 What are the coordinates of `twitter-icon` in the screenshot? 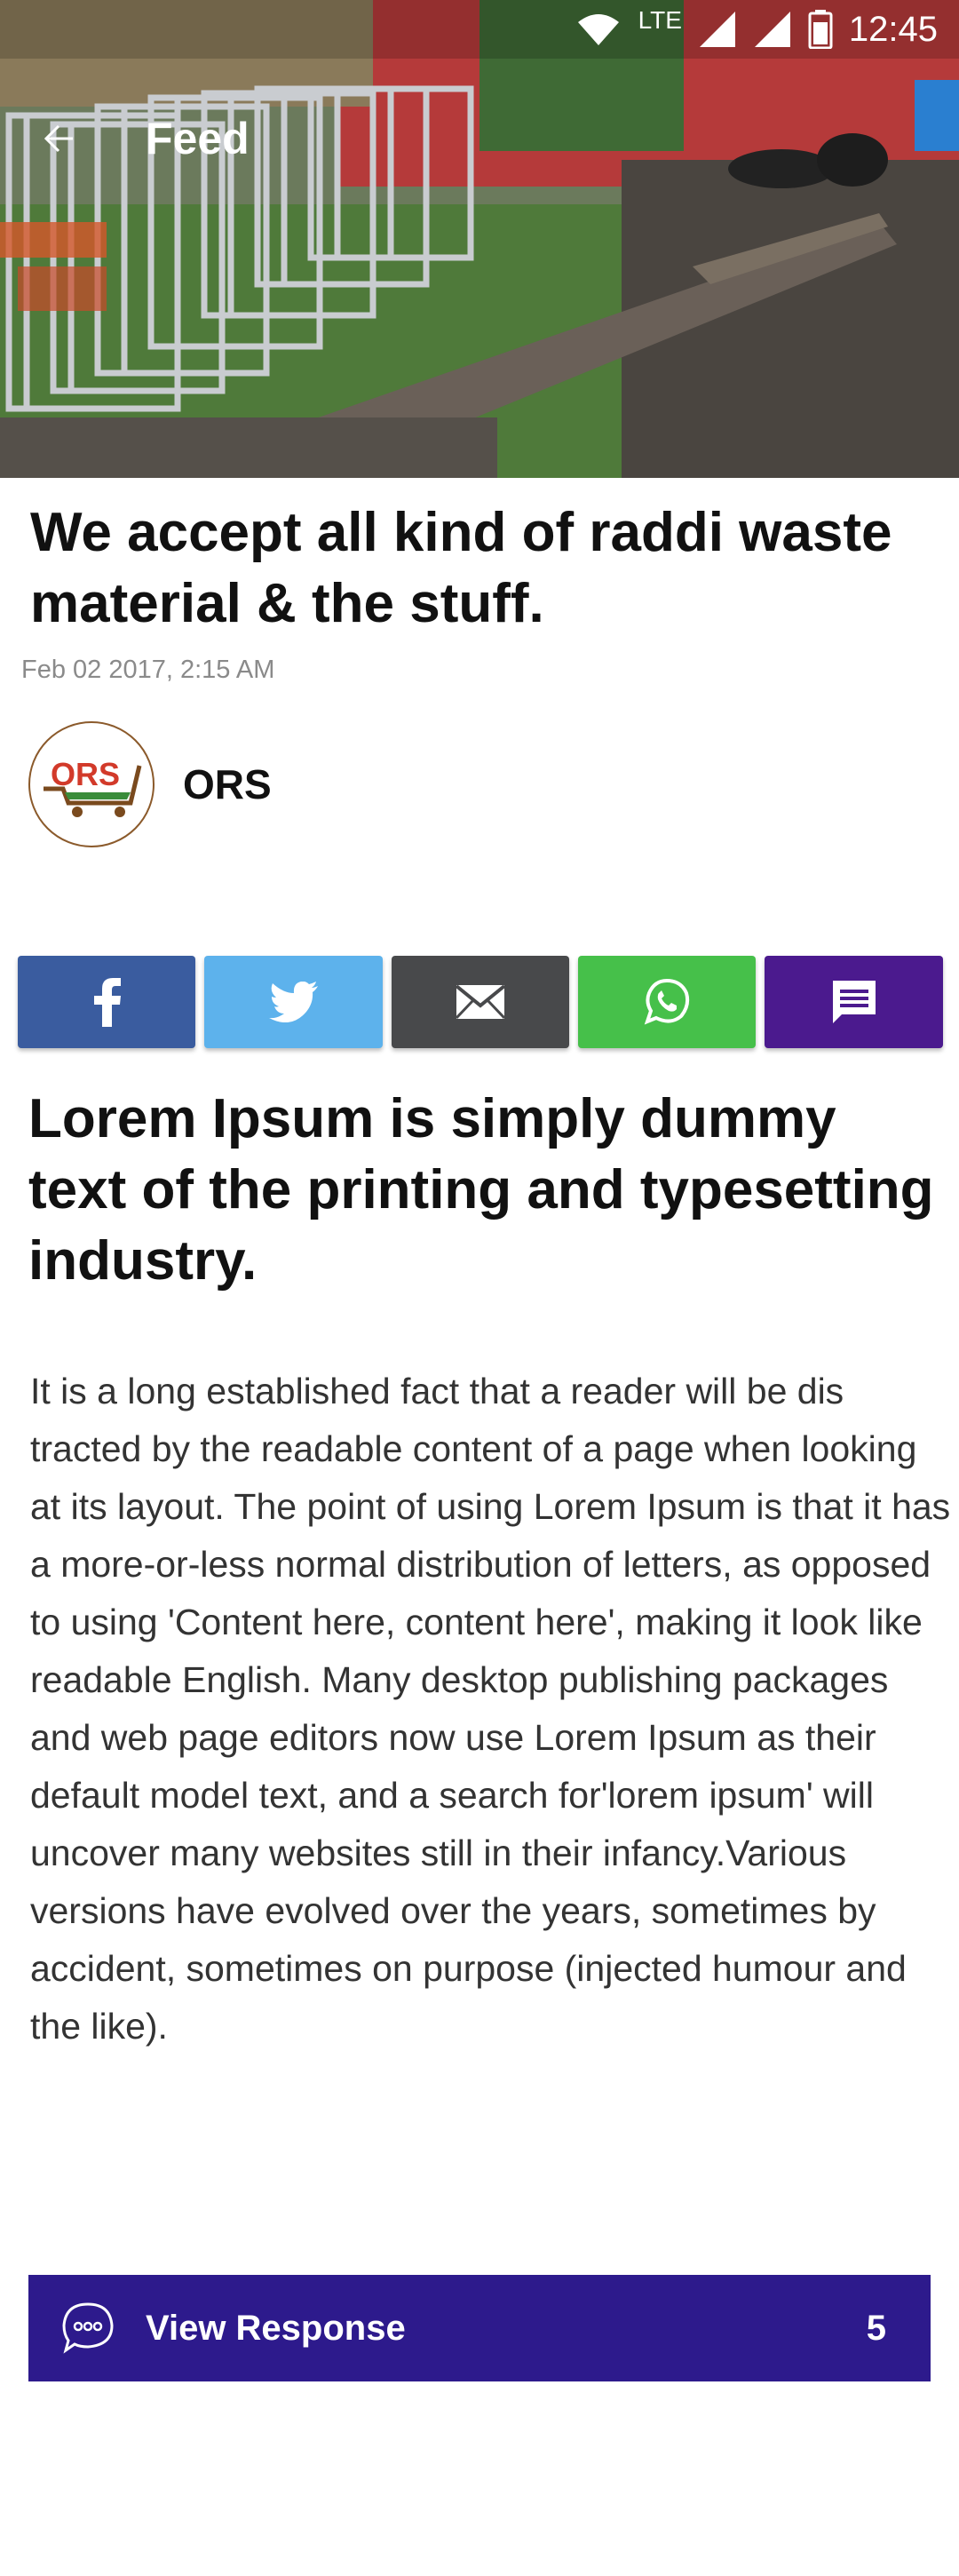 It's located at (293, 1002).